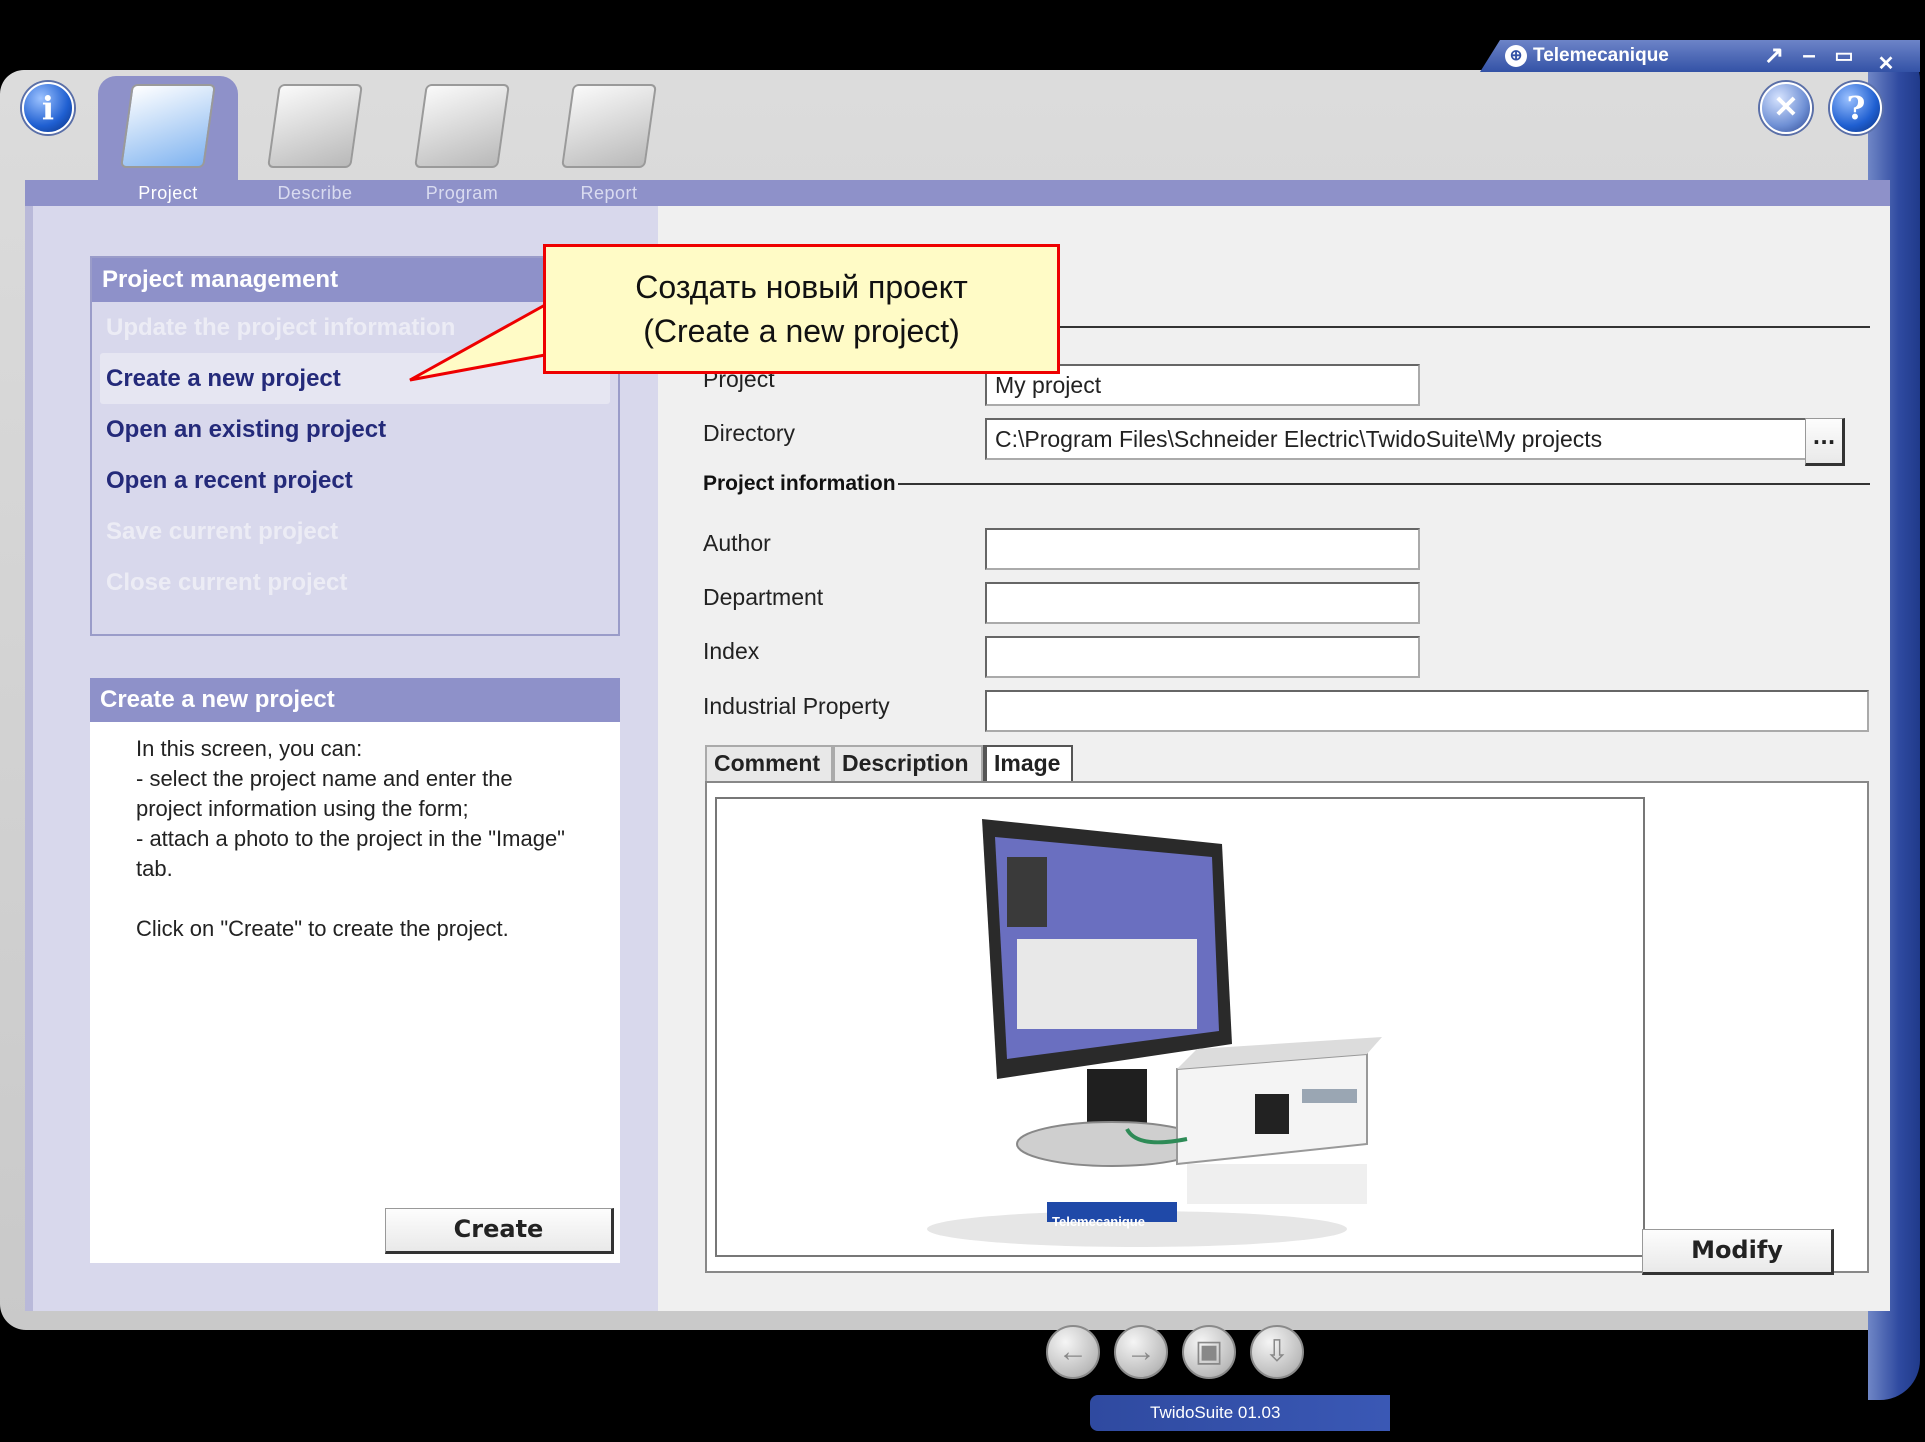 The height and width of the screenshot is (1442, 1925). I want to click on tab-program-label: Program, so click(462, 193).